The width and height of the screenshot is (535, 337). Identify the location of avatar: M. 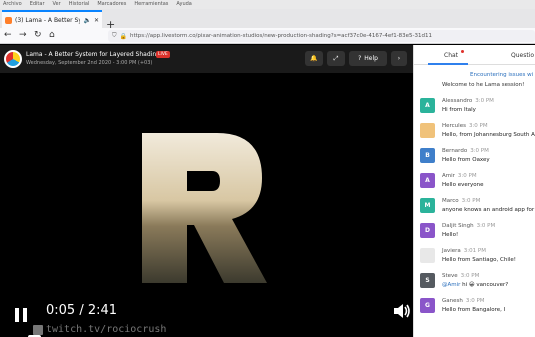
(427, 205).